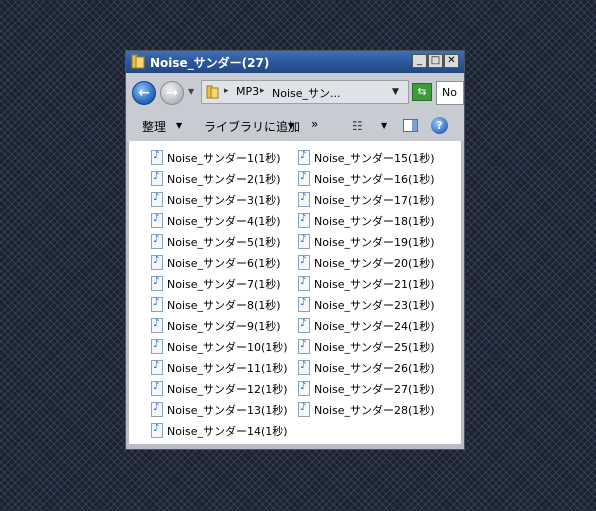 Image resolution: width=596 pixels, height=511 pixels. Describe the element at coordinates (227, 368) in the screenshot. I see `file-name: Noise_サンダー11(1秒)` at that location.